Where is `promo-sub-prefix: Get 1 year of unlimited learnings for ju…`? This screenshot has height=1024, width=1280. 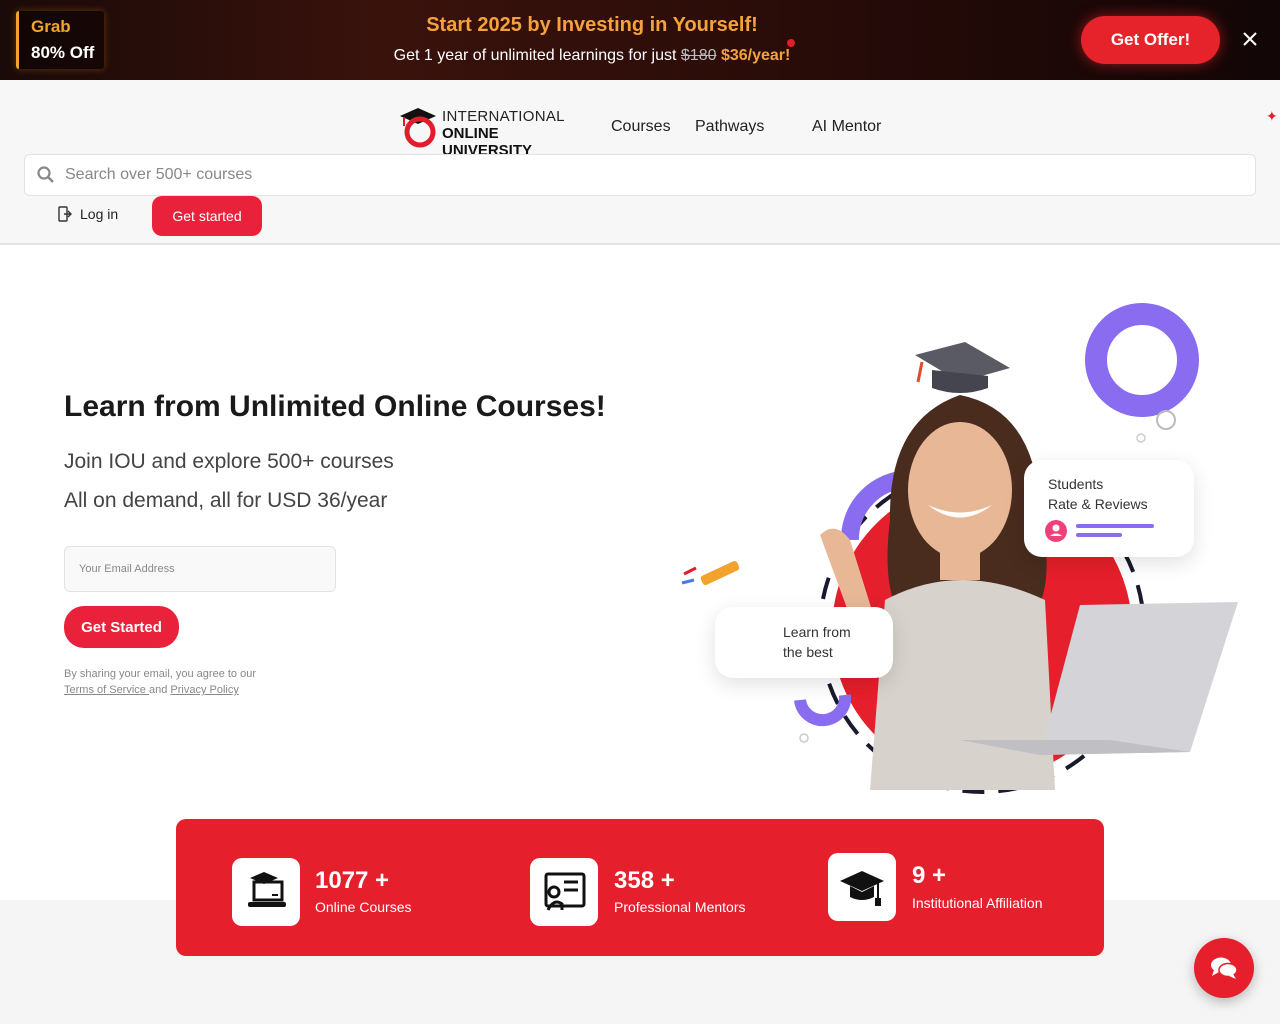
promo-sub-prefix: Get 1 year of unlimited learnings for ju… is located at coordinates (535, 55).